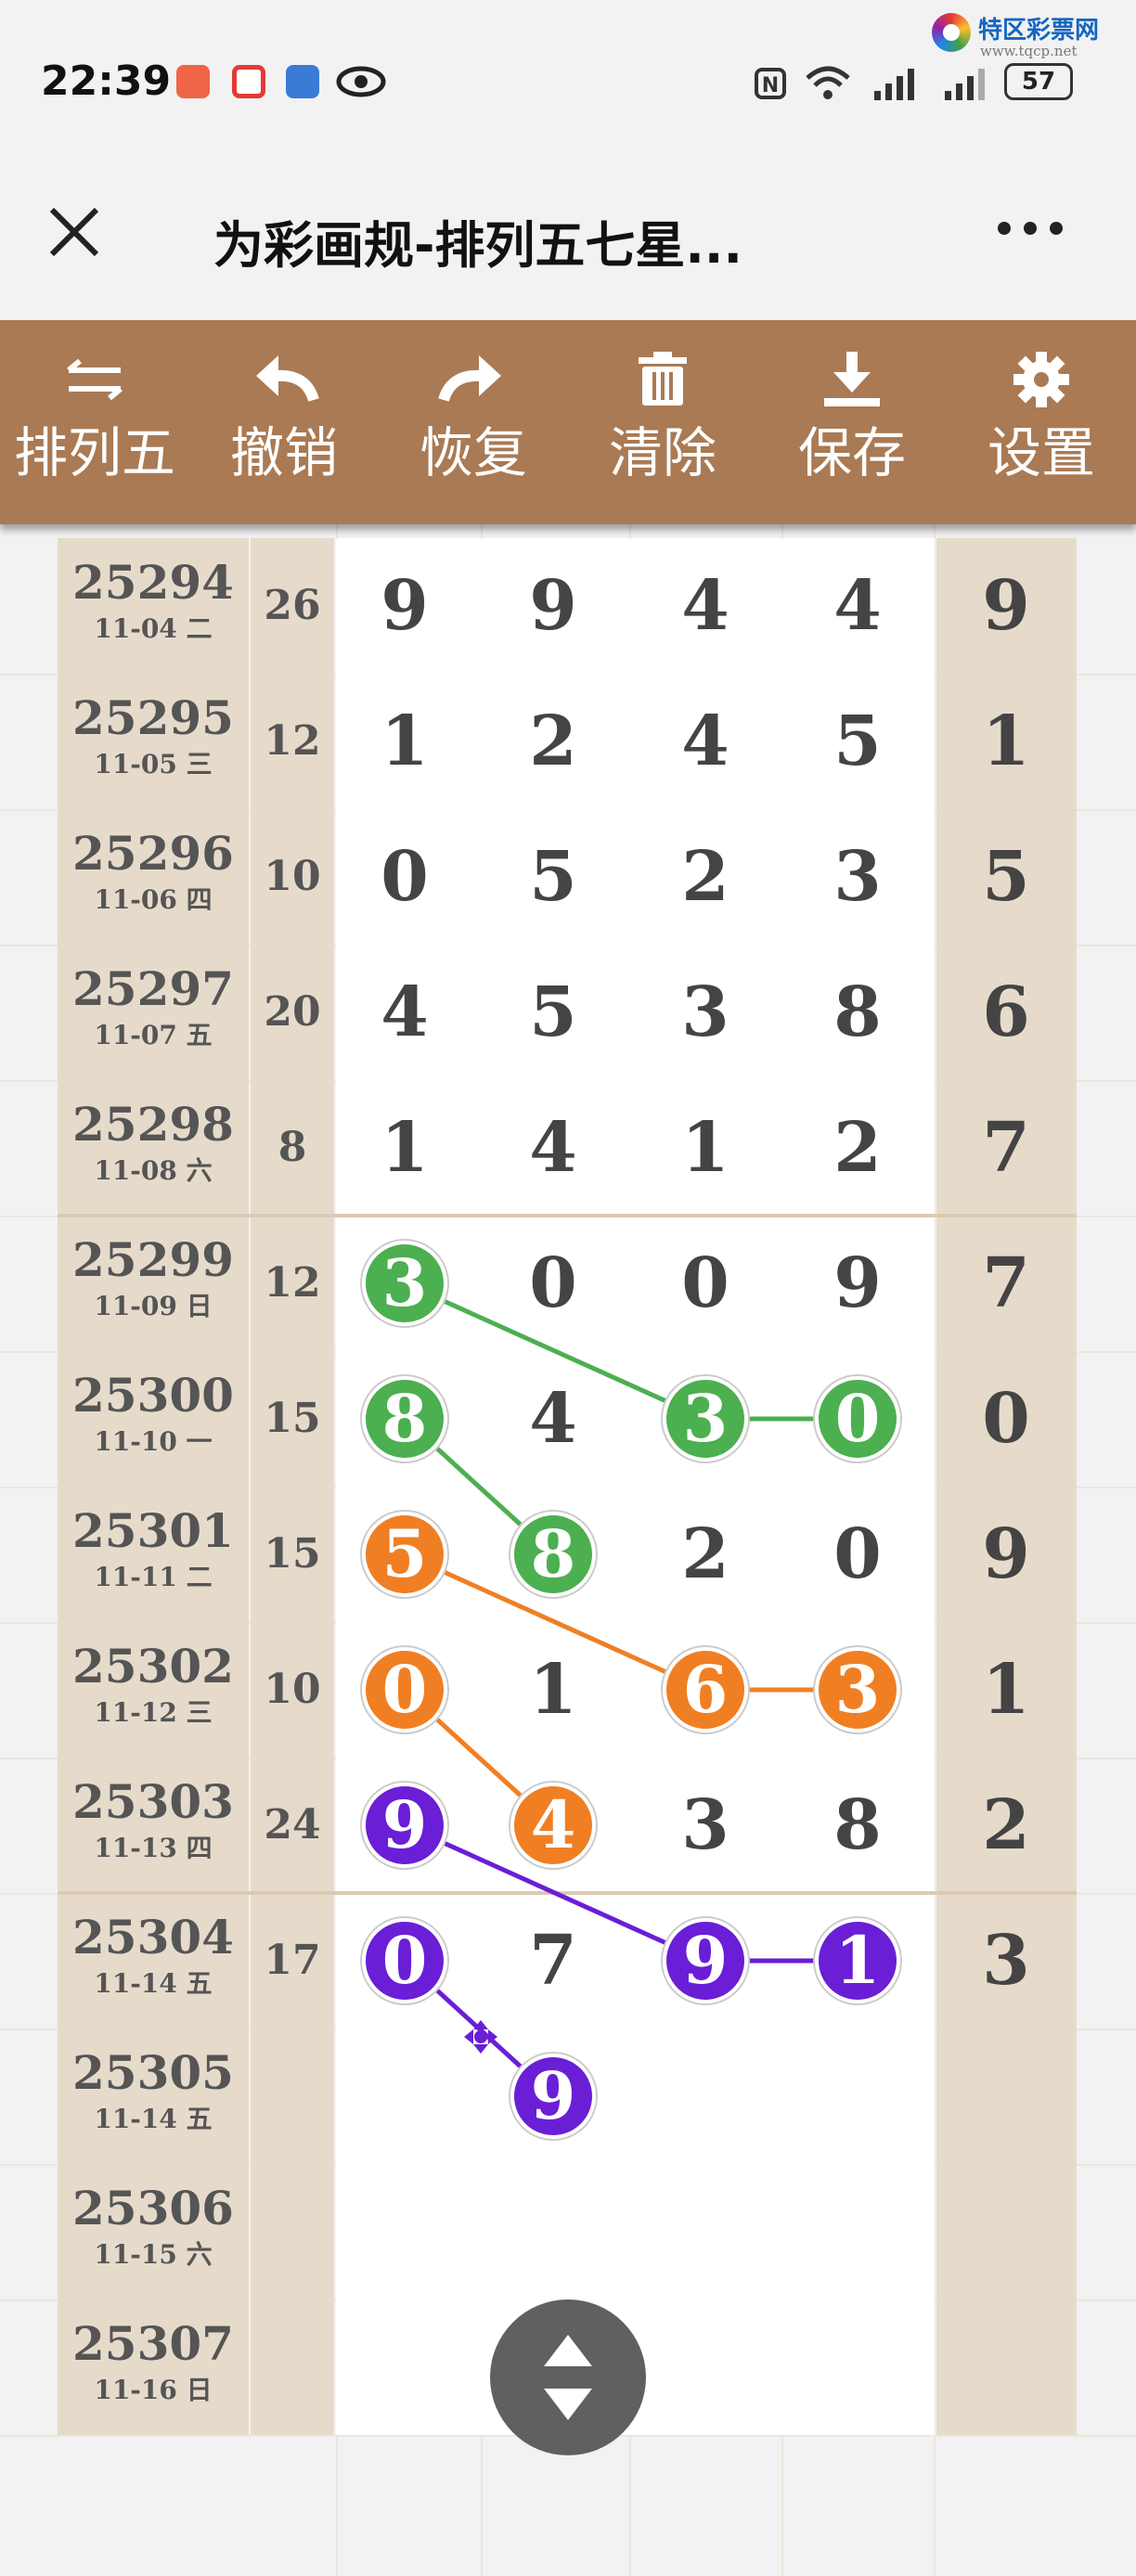  What do you see at coordinates (248, 82) in the screenshot?
I see `message-notification-icon` at bounding box center [248, 82].